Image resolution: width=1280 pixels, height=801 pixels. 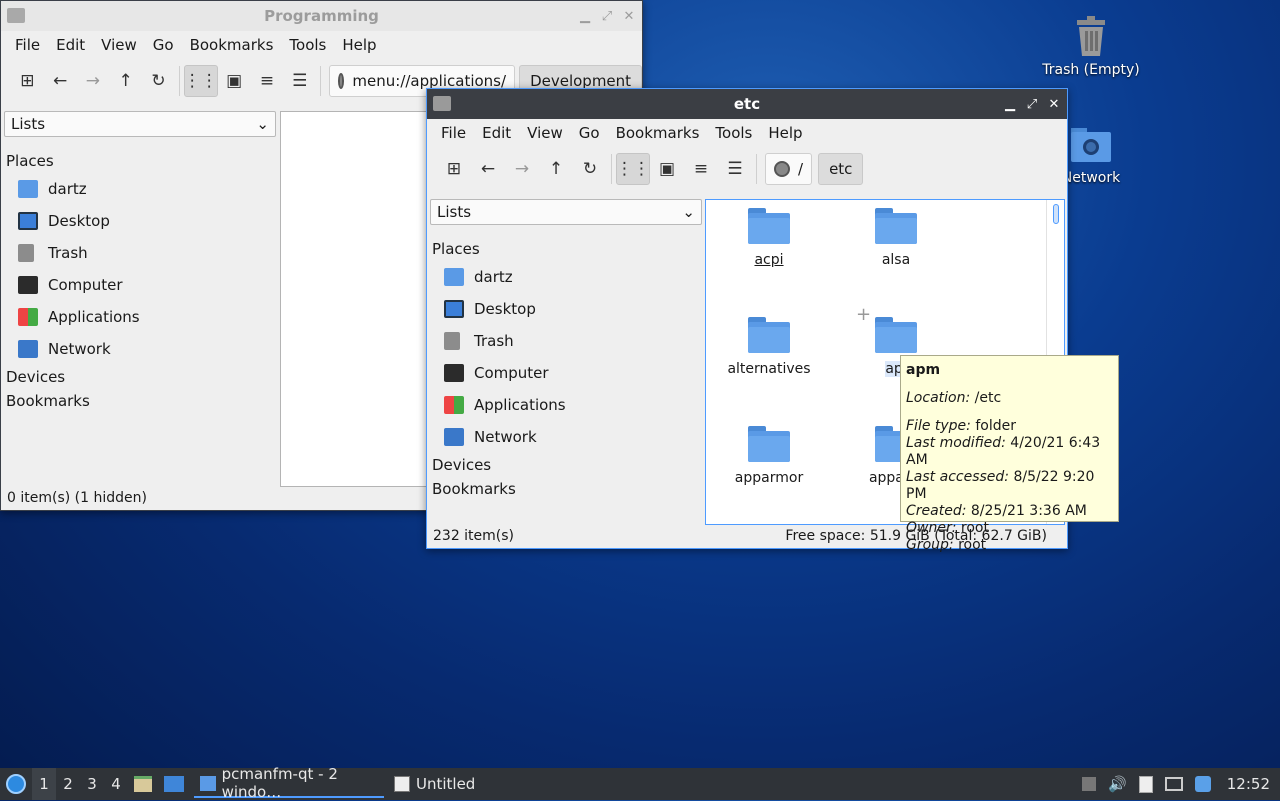 What do you see at coordinates (1174, 784) in the screenshot?
I see `network-tray-icon` at bounding box center [1174, 784].